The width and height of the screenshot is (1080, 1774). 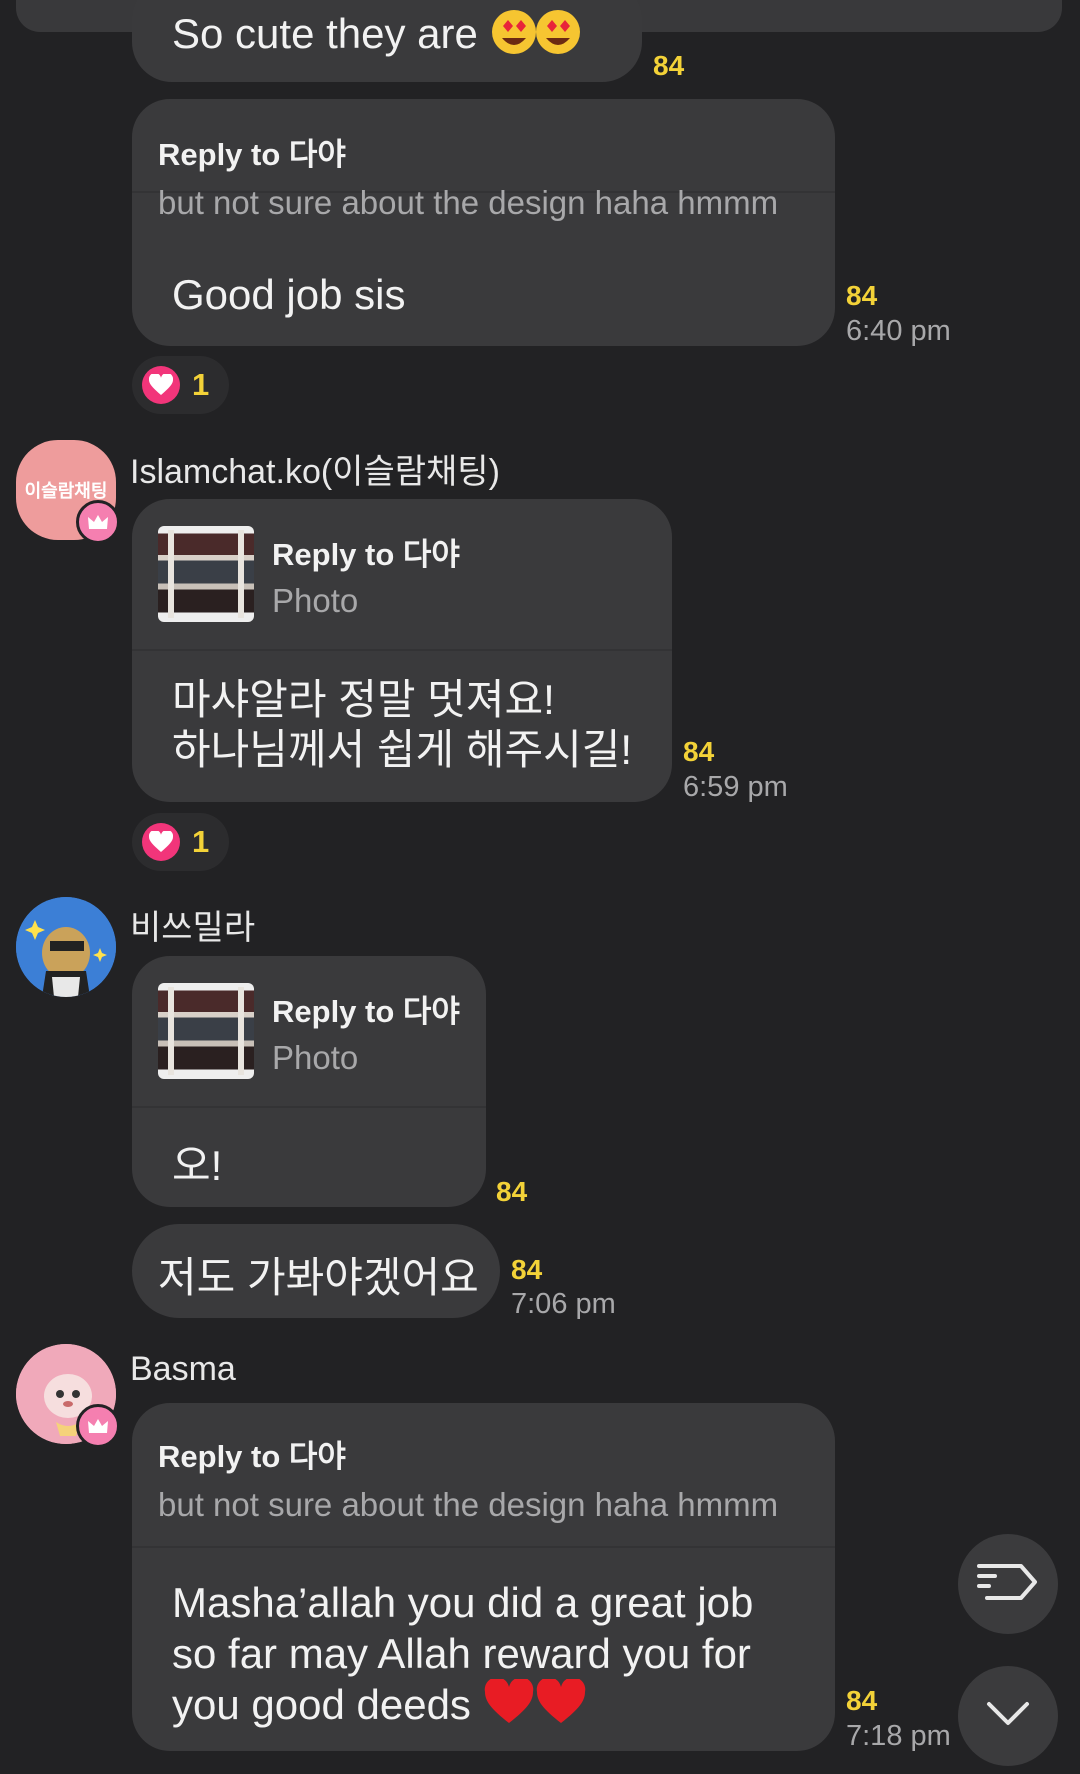 What do you see at coordinates (461, 1653) in the screenshot?
I see `message-text-line: so far may Allah reward you for` at bounding box center [461, 1653].